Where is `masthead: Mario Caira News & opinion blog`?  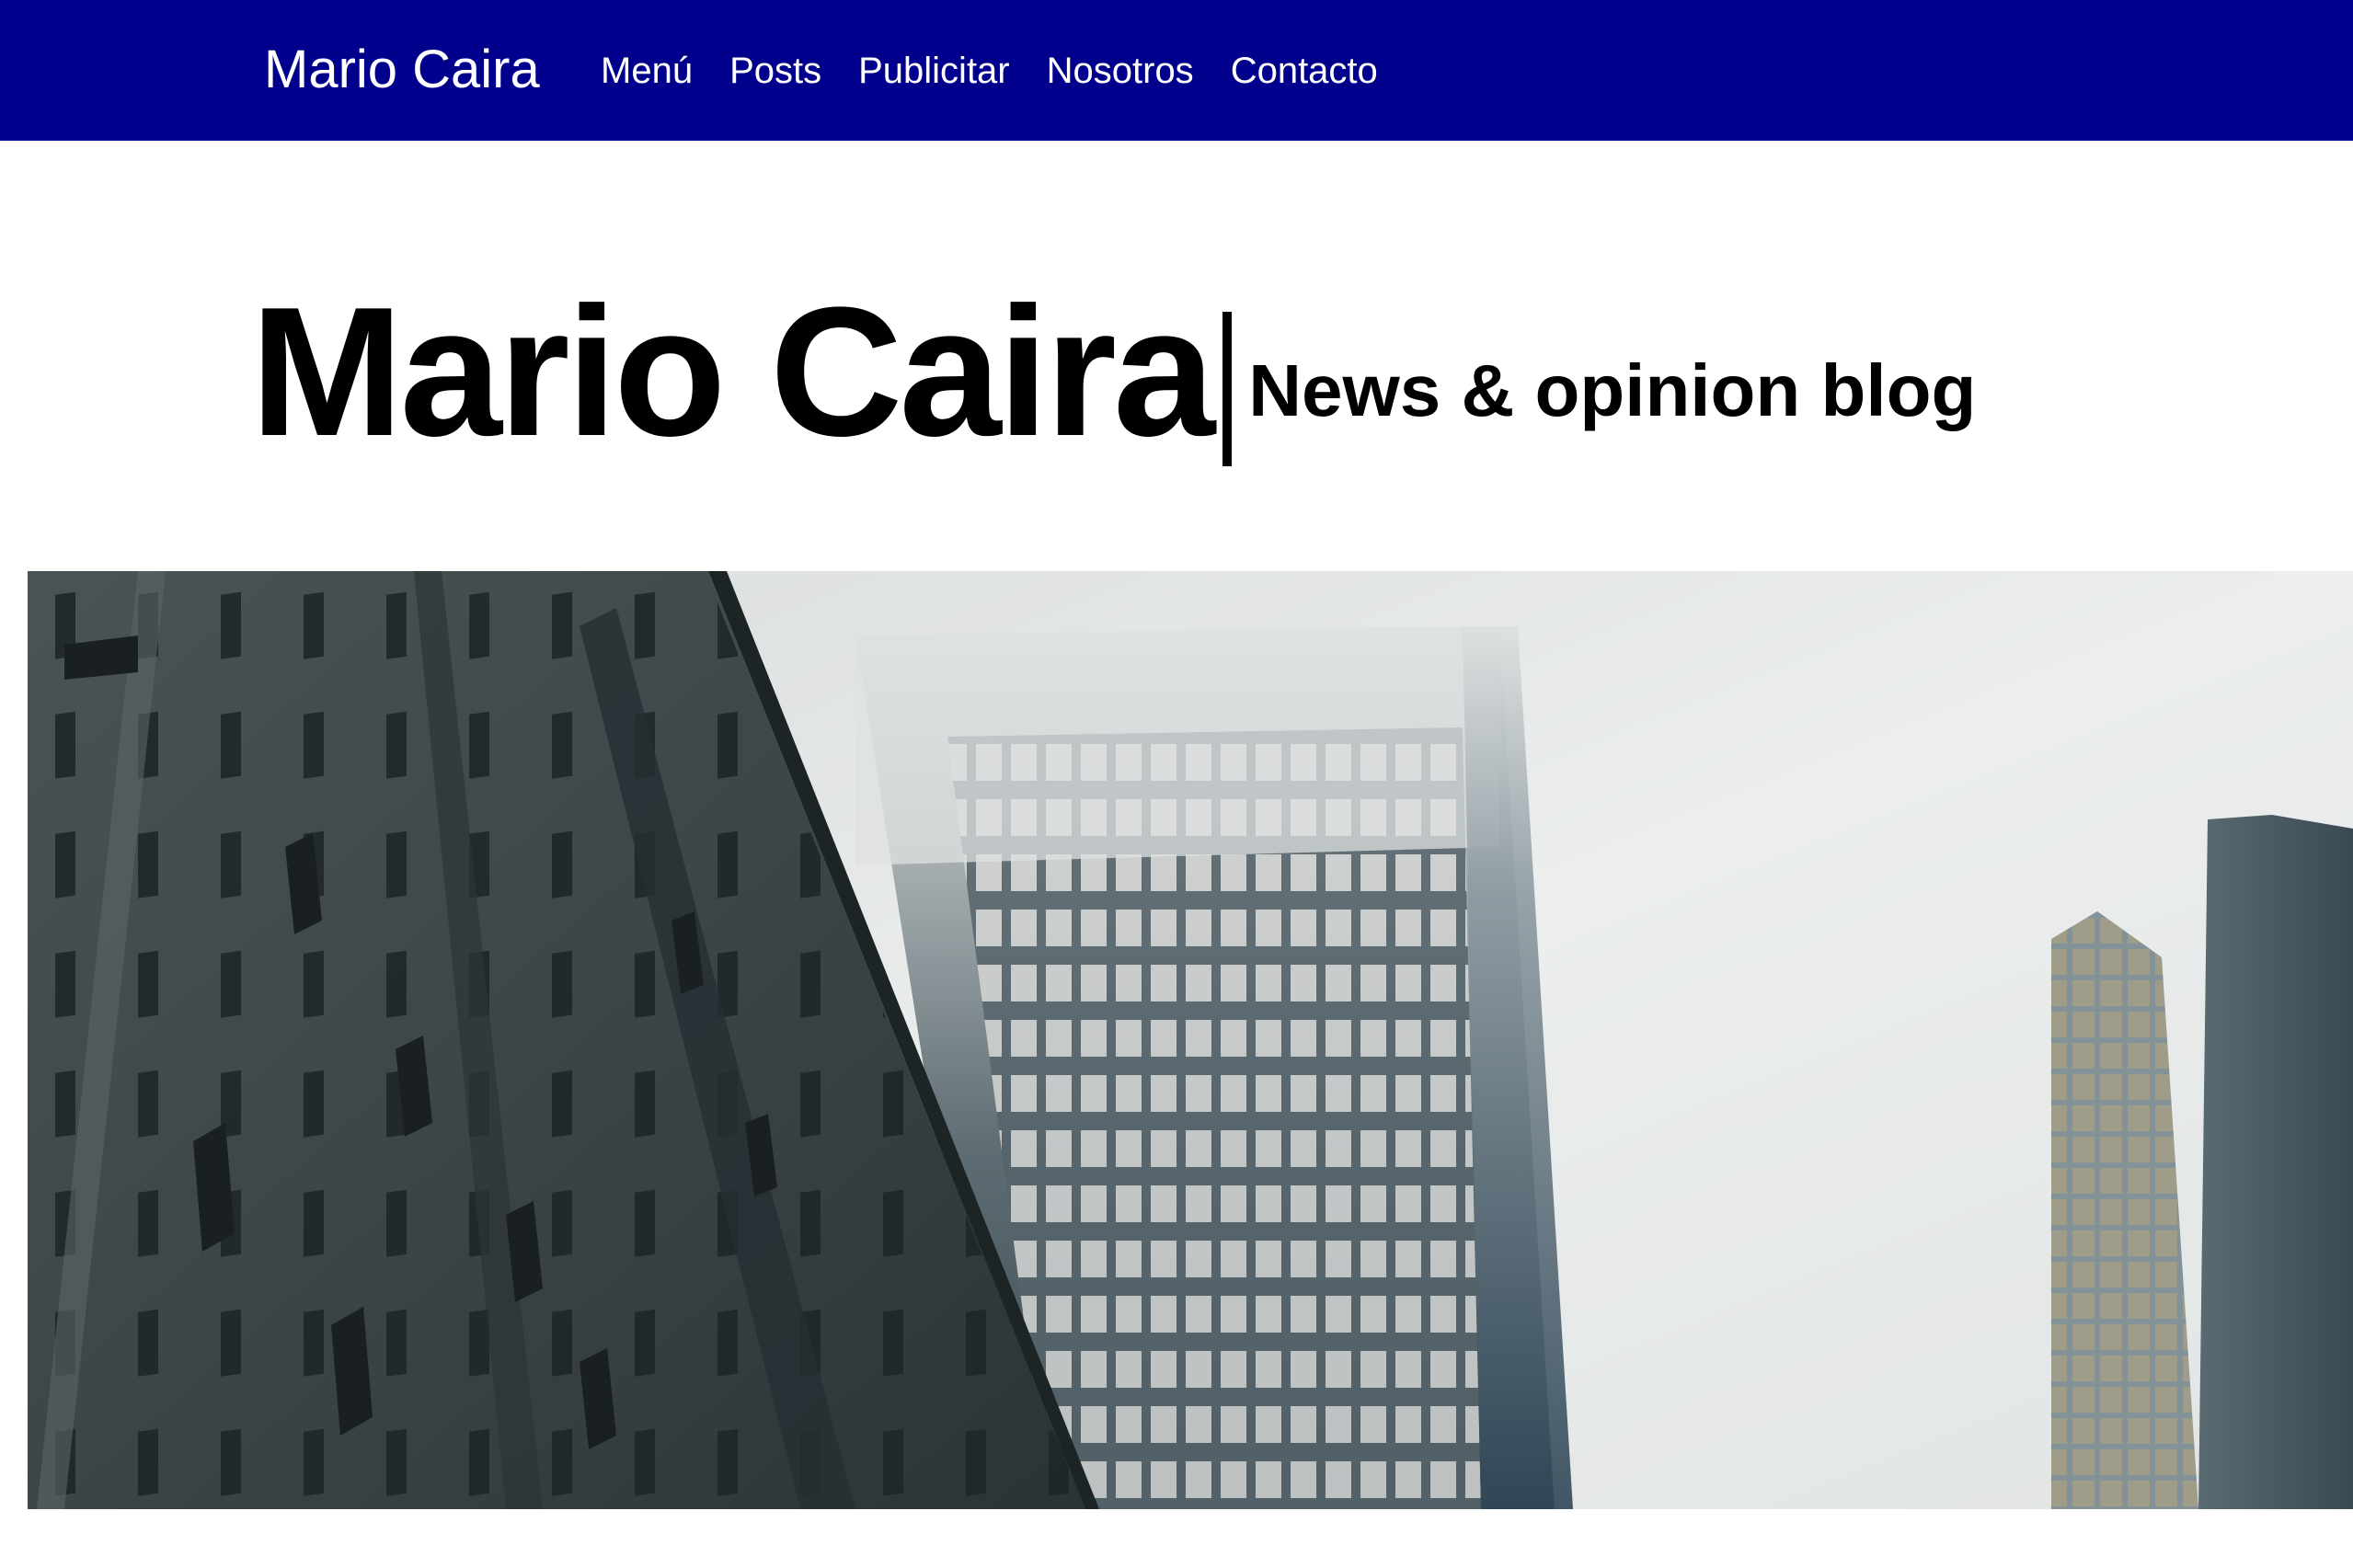 masthead: Mario Caira News & opinion blog is located at coordinates (1113, 372).